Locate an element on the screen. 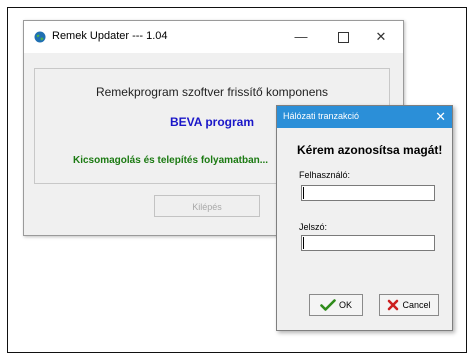 This screenshot has height=361, width=475. dialog-title: Hálózati tranzakció is located at coordinates (321, 116).